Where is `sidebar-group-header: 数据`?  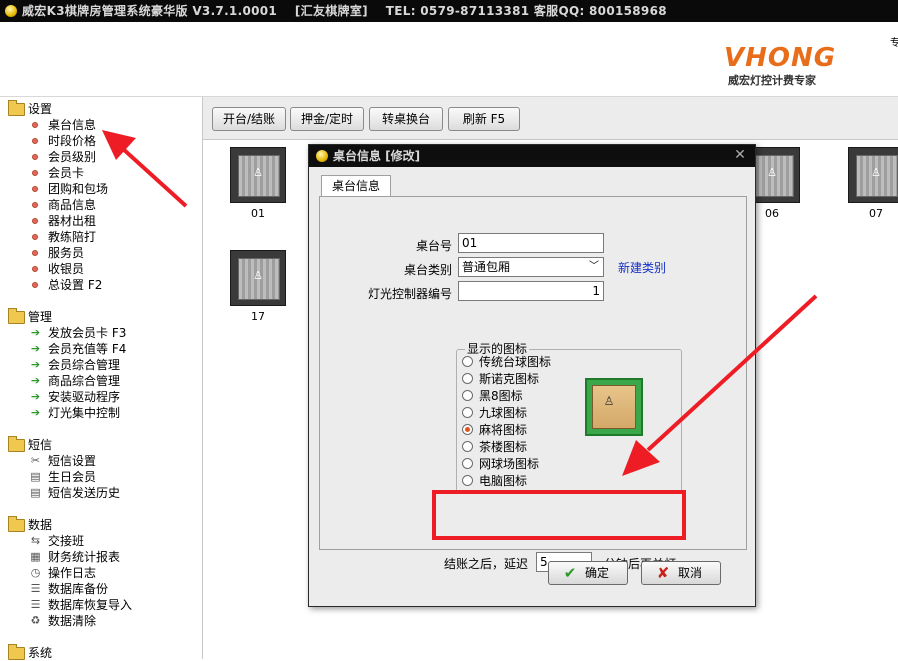 sidebar-group-header: 数据 is located at coordinates (70, 524).